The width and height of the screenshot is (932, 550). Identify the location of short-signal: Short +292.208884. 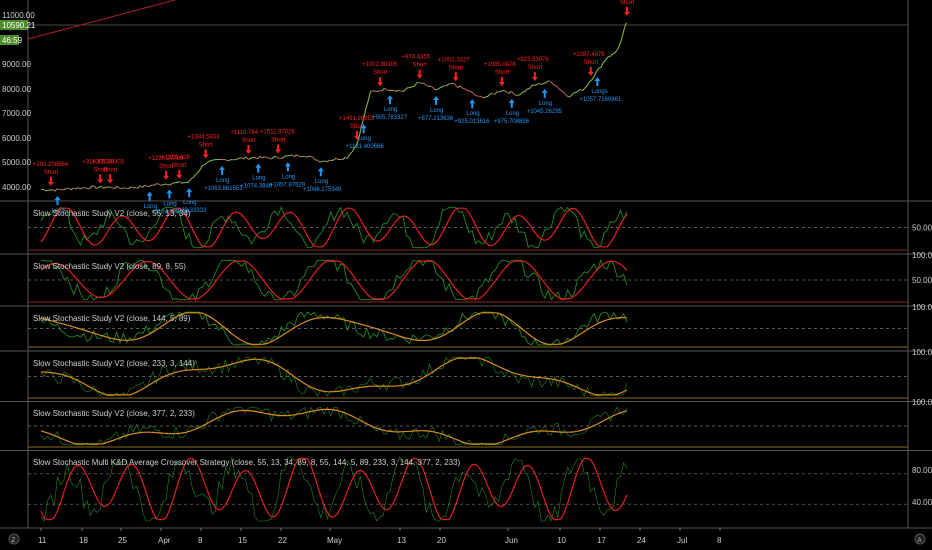
(51, 174).